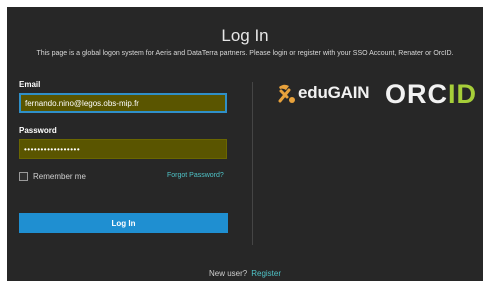 This screenshot has height=281, width=483. What do you see at coordinates (245, 35) in the screenshot?
I see `page-title: Log In` at bounding box center [245, 35].